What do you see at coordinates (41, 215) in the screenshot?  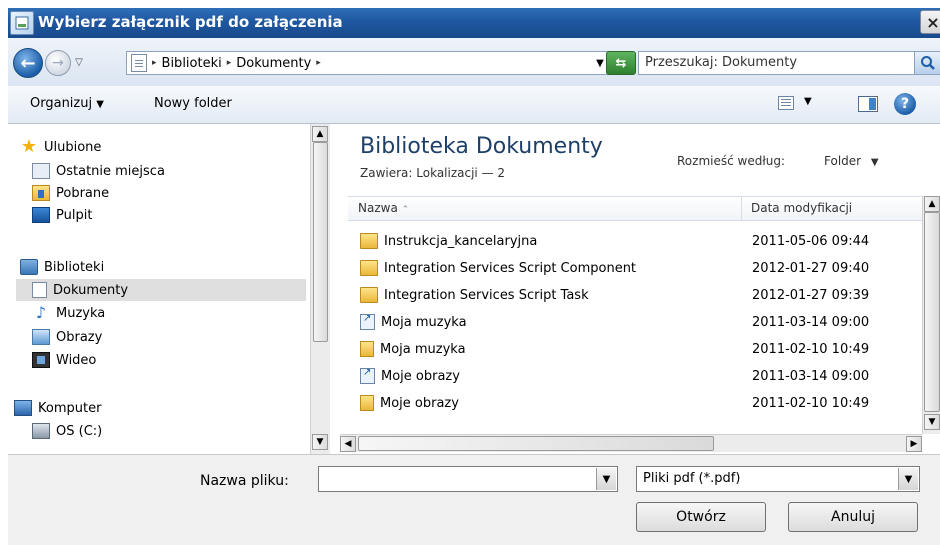 I see `desktop-icon` at bounding box center [41, 215].